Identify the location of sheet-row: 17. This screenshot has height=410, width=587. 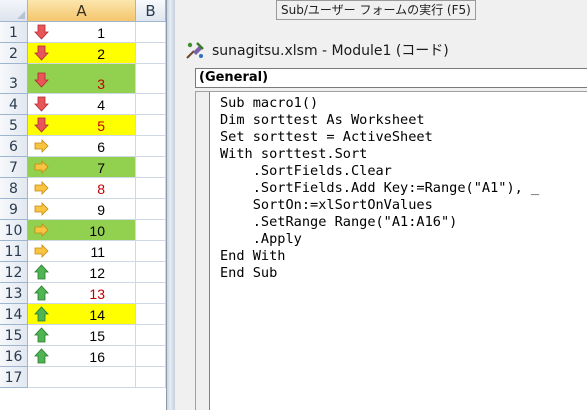
(83, 377).